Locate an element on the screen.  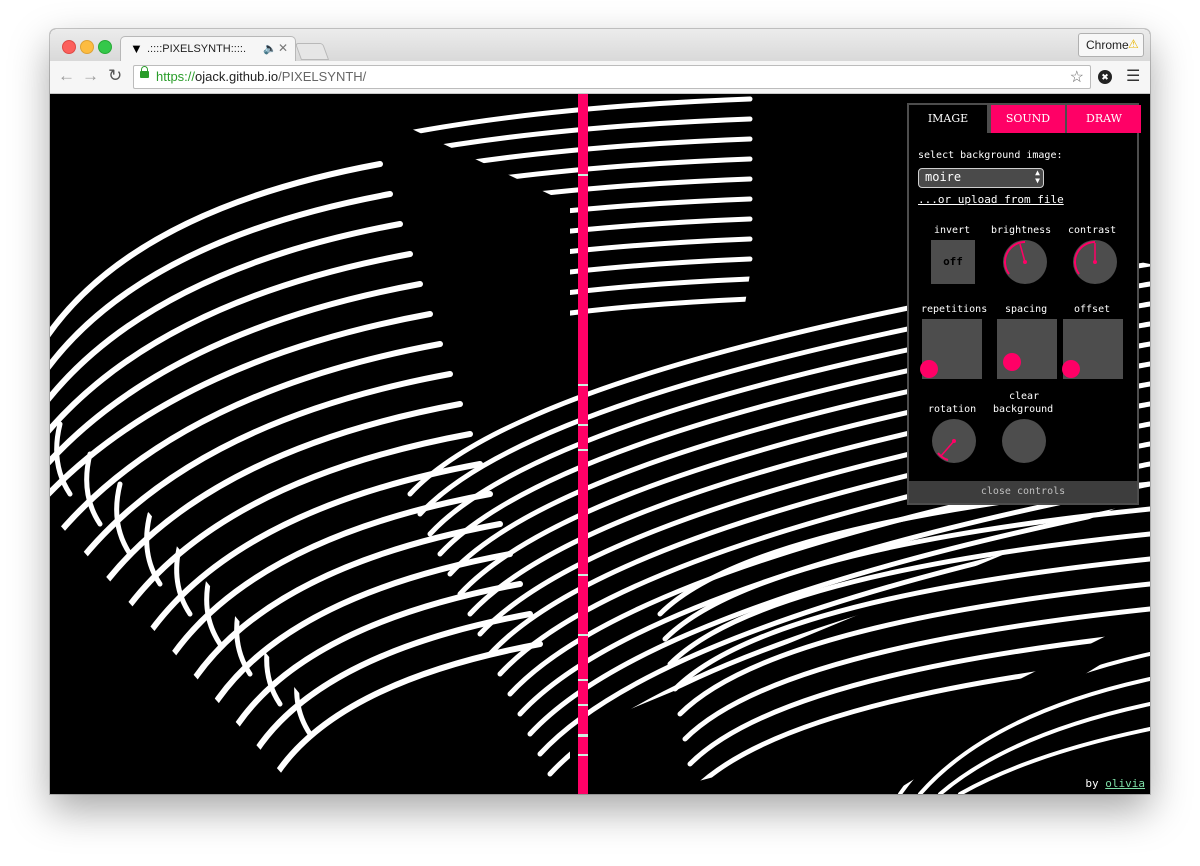
repetitions-pad is located at coordinates (951, 349).